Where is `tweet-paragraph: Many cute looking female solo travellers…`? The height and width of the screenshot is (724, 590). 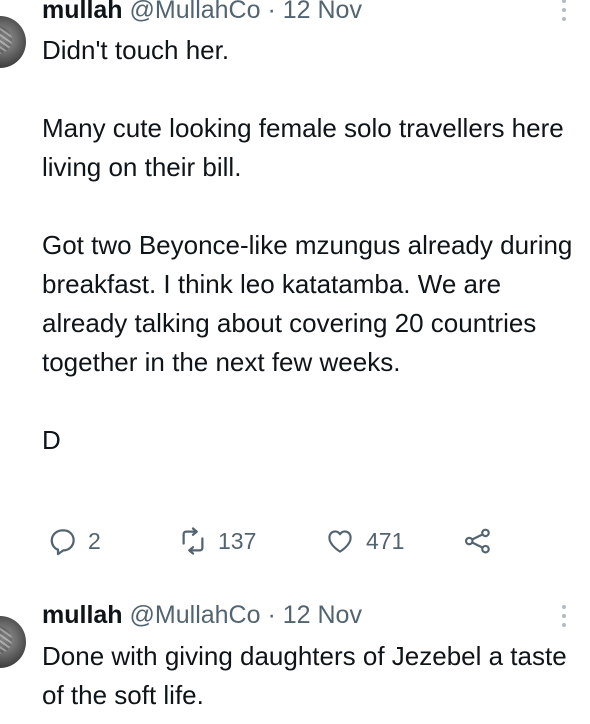 tweet-paragraph: Many cute looking female solo travellers… is located at coordinates (303, 147).